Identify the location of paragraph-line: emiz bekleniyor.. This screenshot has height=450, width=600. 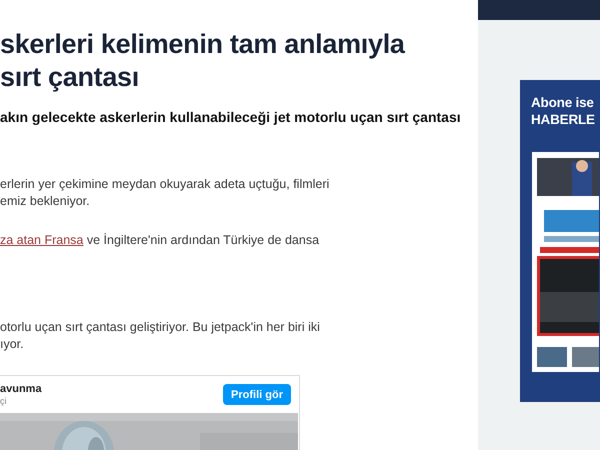
(45, 201).